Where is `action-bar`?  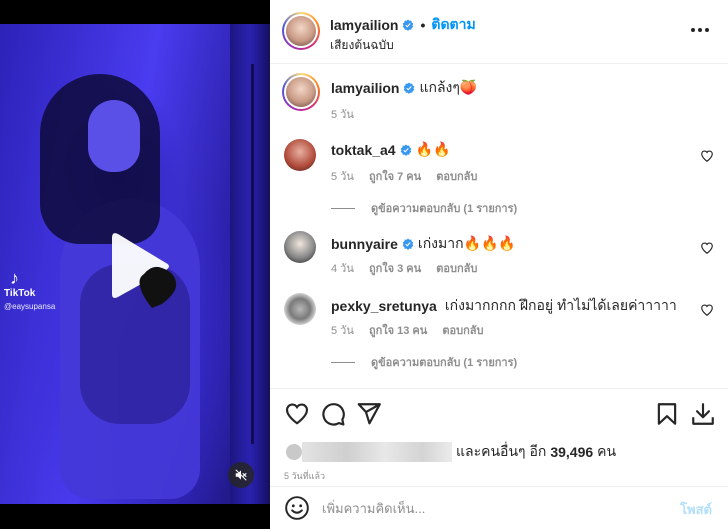
action-bar is located at coordinates (499, 414).